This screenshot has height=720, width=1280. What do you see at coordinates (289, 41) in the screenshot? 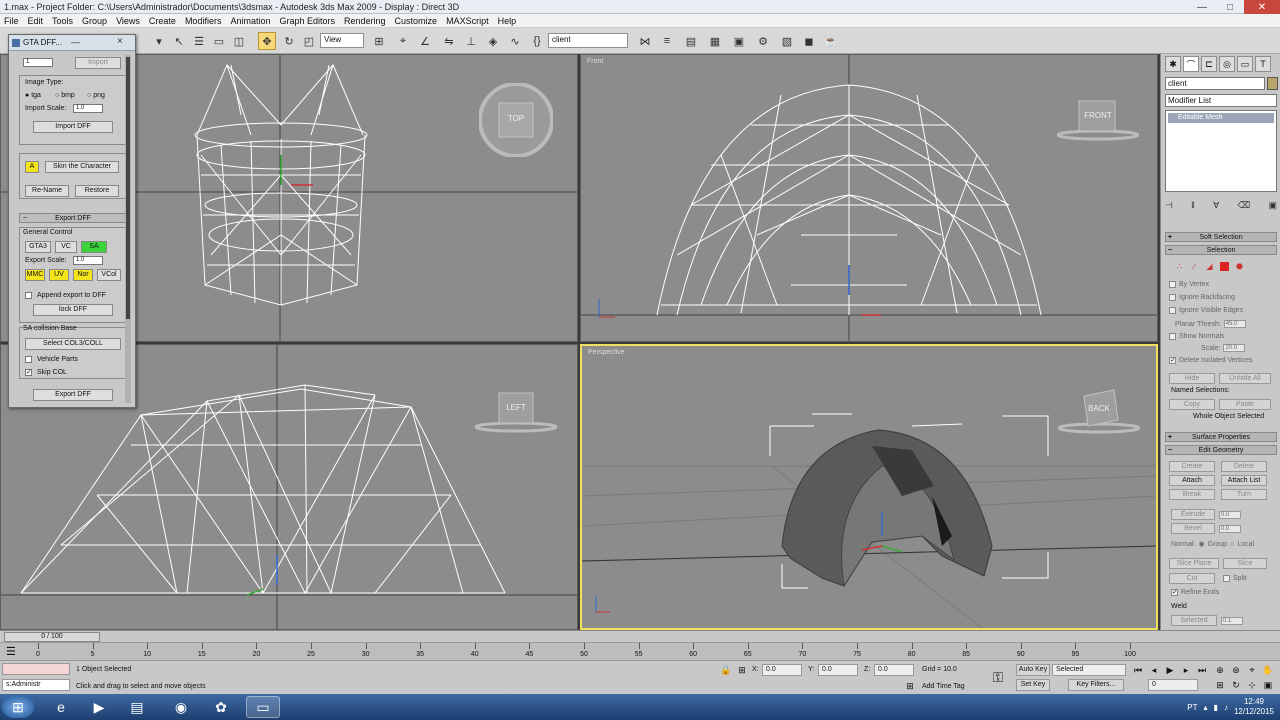
I see `rotate-icon: ↻` at bounding box center [289, 41].